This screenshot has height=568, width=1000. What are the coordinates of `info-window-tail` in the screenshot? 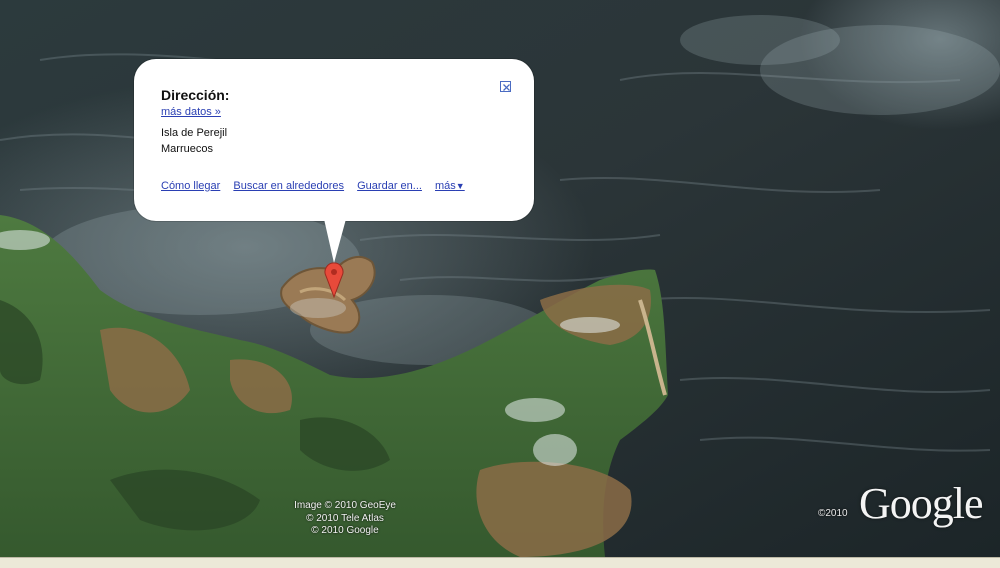 It's located at (339, 242).